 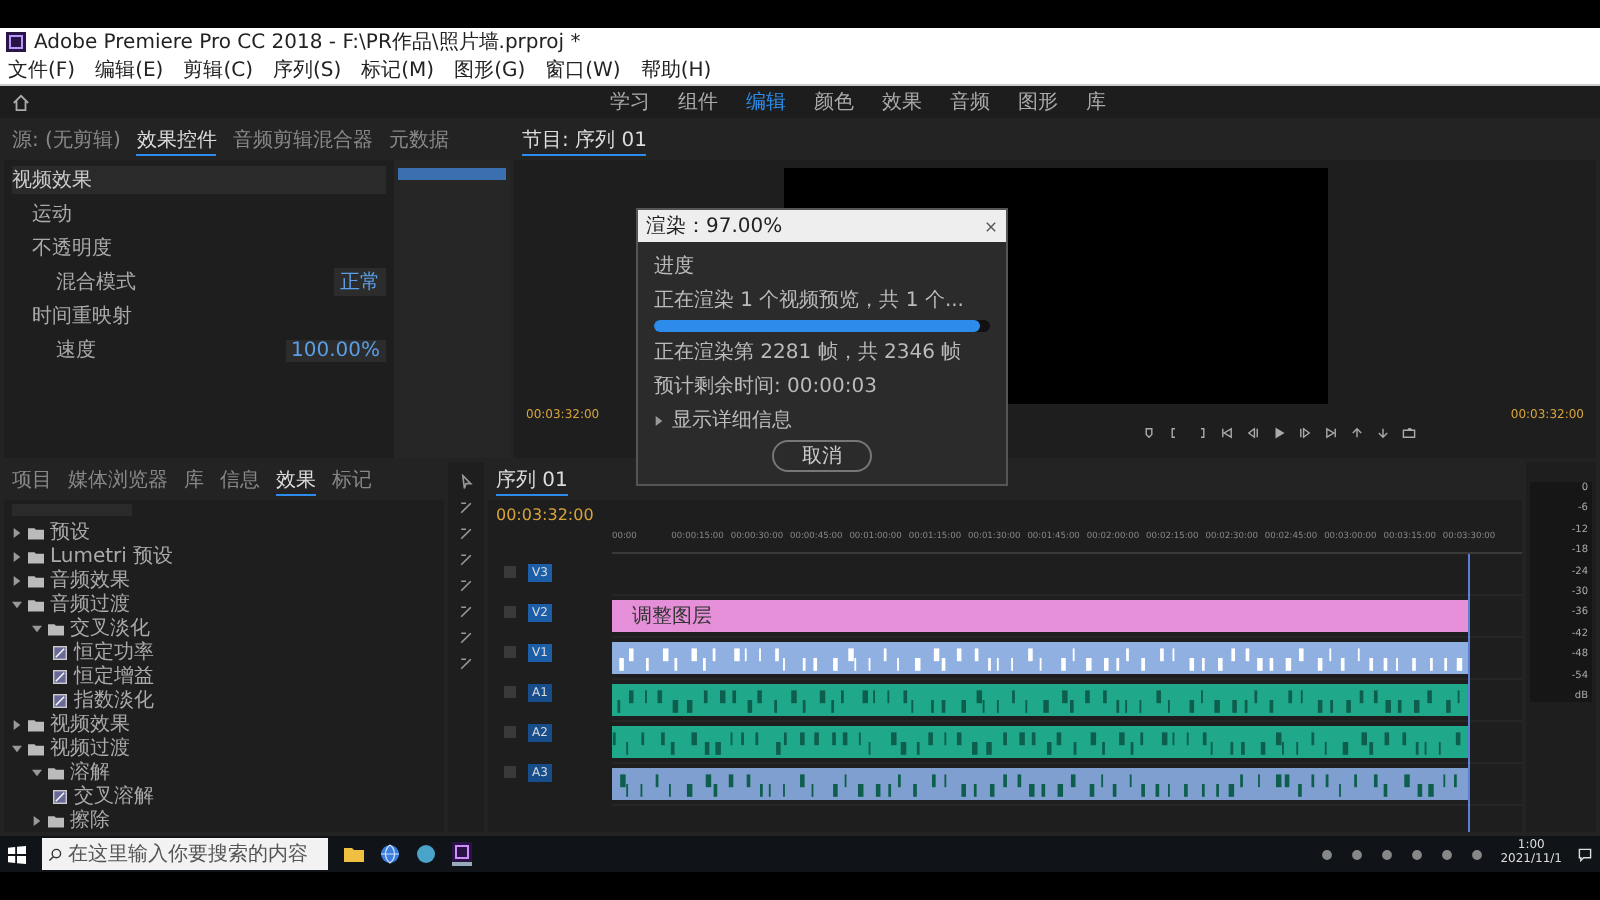 I want to click on workspace-tab: 学习, so click(x=630, y=102).